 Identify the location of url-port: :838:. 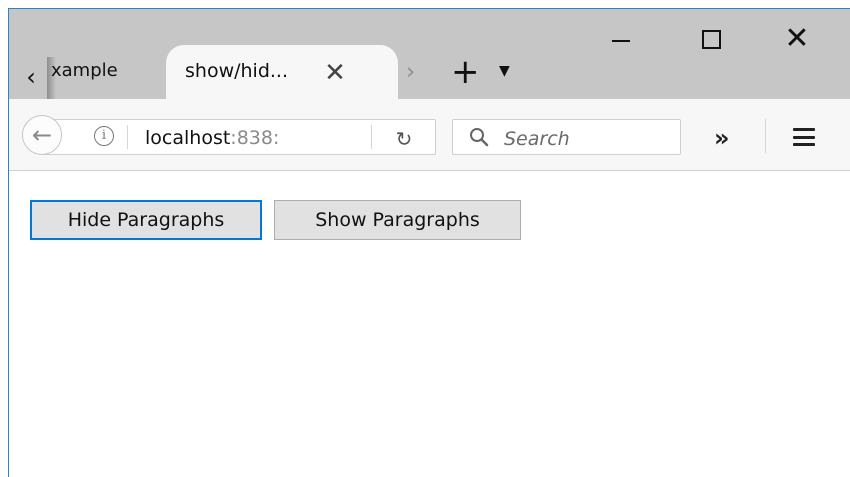
(255, 138).